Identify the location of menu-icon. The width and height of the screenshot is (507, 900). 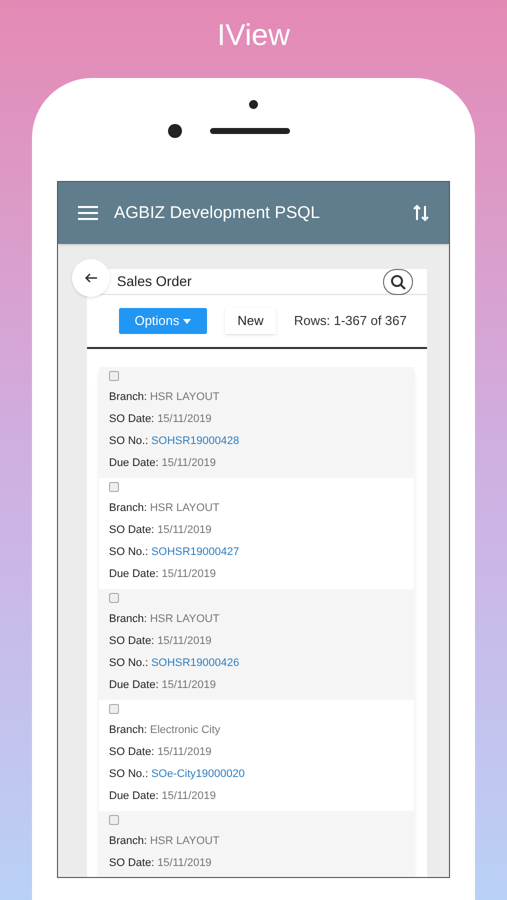
(88, 213).